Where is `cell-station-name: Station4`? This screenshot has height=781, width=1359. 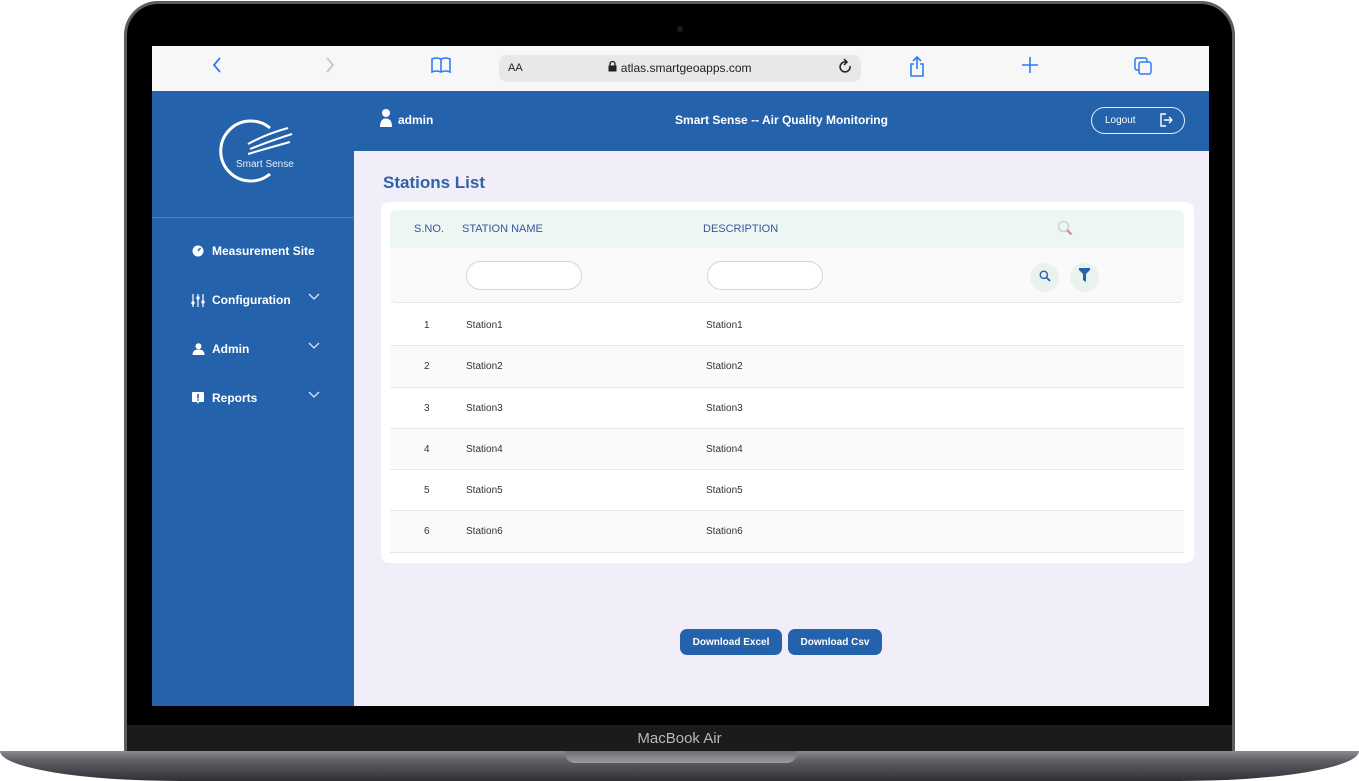
cell-station-name: Station4 is located at coordinates (484, 449).